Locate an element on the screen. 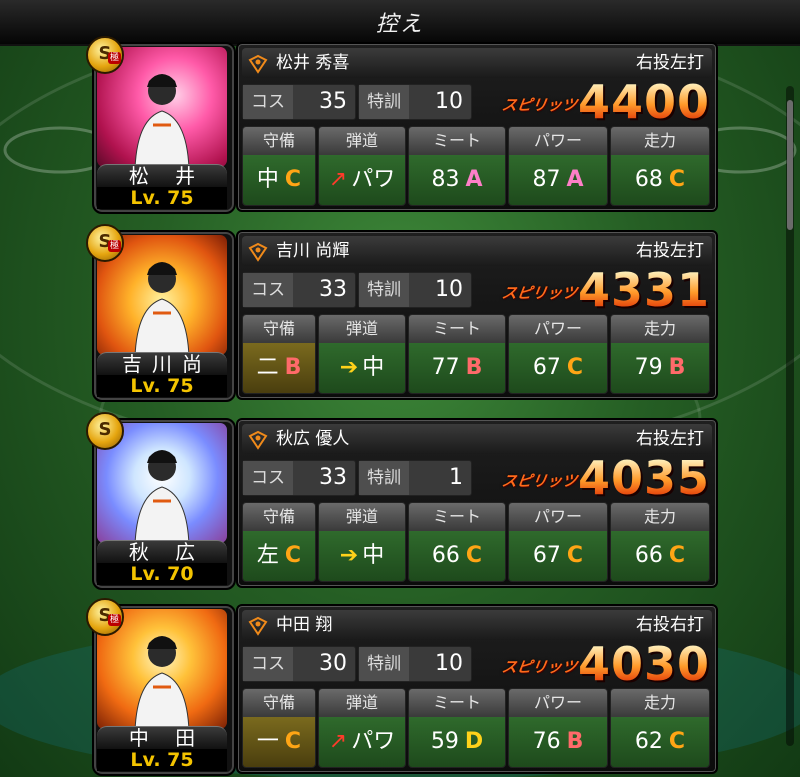 This screenshot has width=800, height=777. card-name: 吉川尚 is located at coordinates (162, 363).